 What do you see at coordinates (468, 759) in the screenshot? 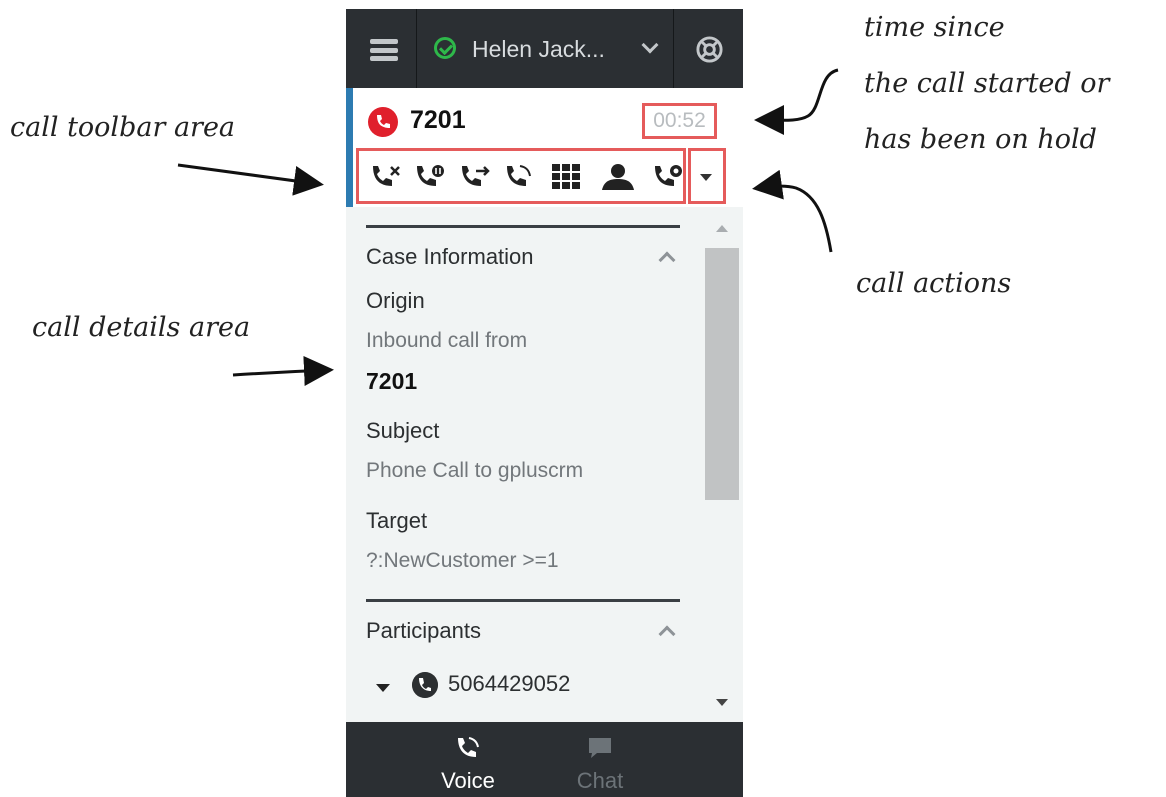
I see `tab-voice: Voice` at bounding box center [468, 759].